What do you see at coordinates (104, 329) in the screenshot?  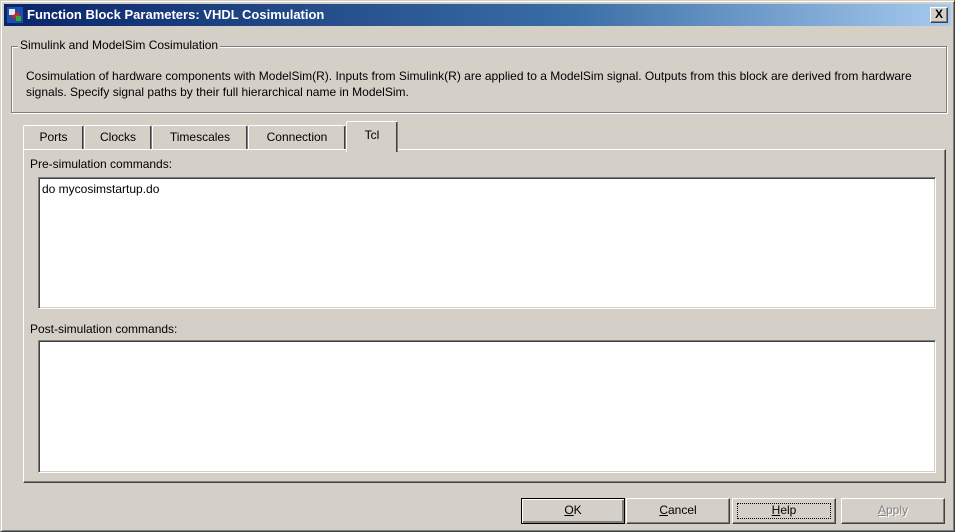 I see `post-simulation-label: Post-simulation commands:` at bounding box center [104, 329].